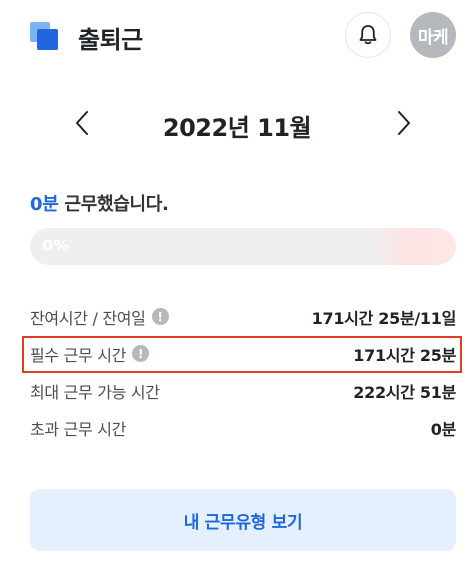  Describe the element at coordinates (56, 245) in the screenshot. I see `progress-label: 0%` at that location.